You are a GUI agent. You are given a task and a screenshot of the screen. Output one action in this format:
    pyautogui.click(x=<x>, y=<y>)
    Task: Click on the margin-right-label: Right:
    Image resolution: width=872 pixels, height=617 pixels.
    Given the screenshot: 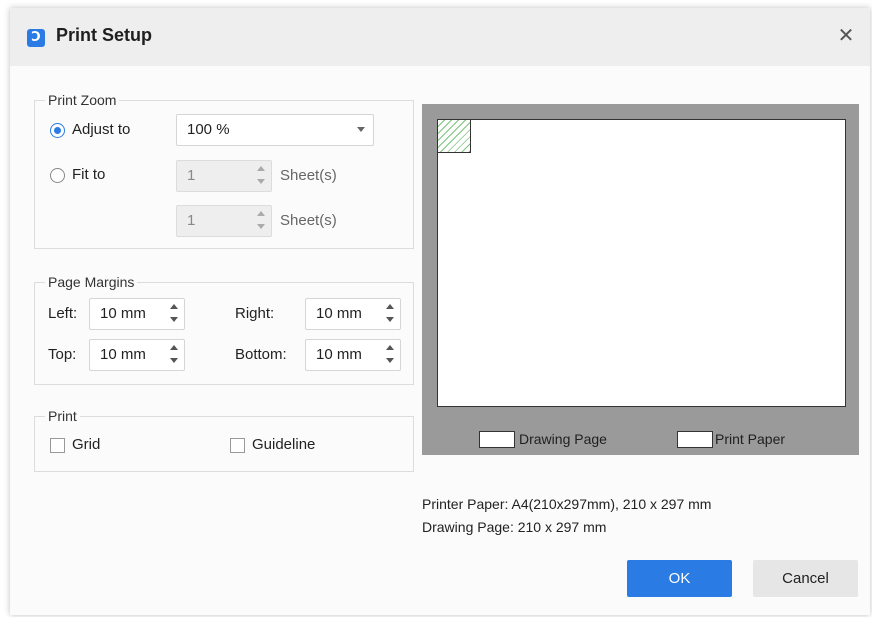 What is the action you would take?
    pyautogui.click(x=255, y=313)
    